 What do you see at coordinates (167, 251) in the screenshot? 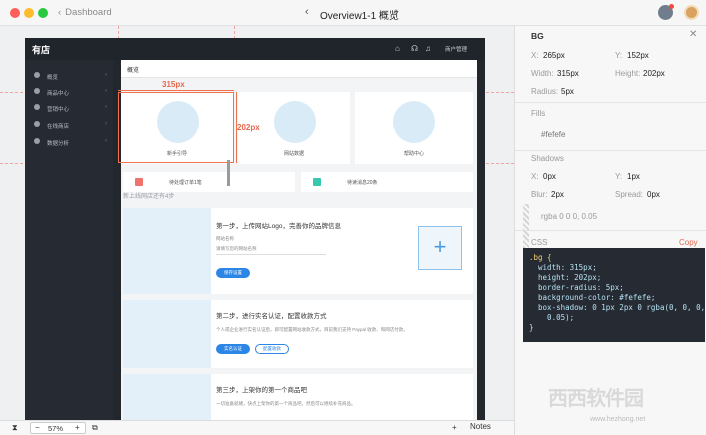
I see `storefront-icon` at bounding box center [167, 251].